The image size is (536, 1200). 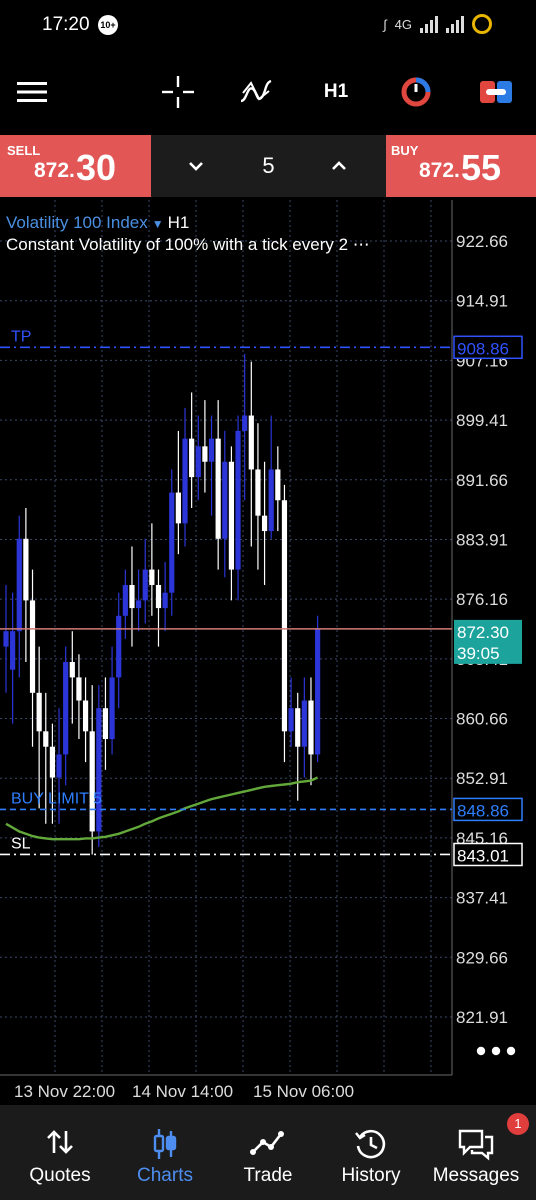 What do you see at coordinates (482, 1017) in the screenshot?
I see `price-axis-label: 821.91` at bounding box center [482, 1017].